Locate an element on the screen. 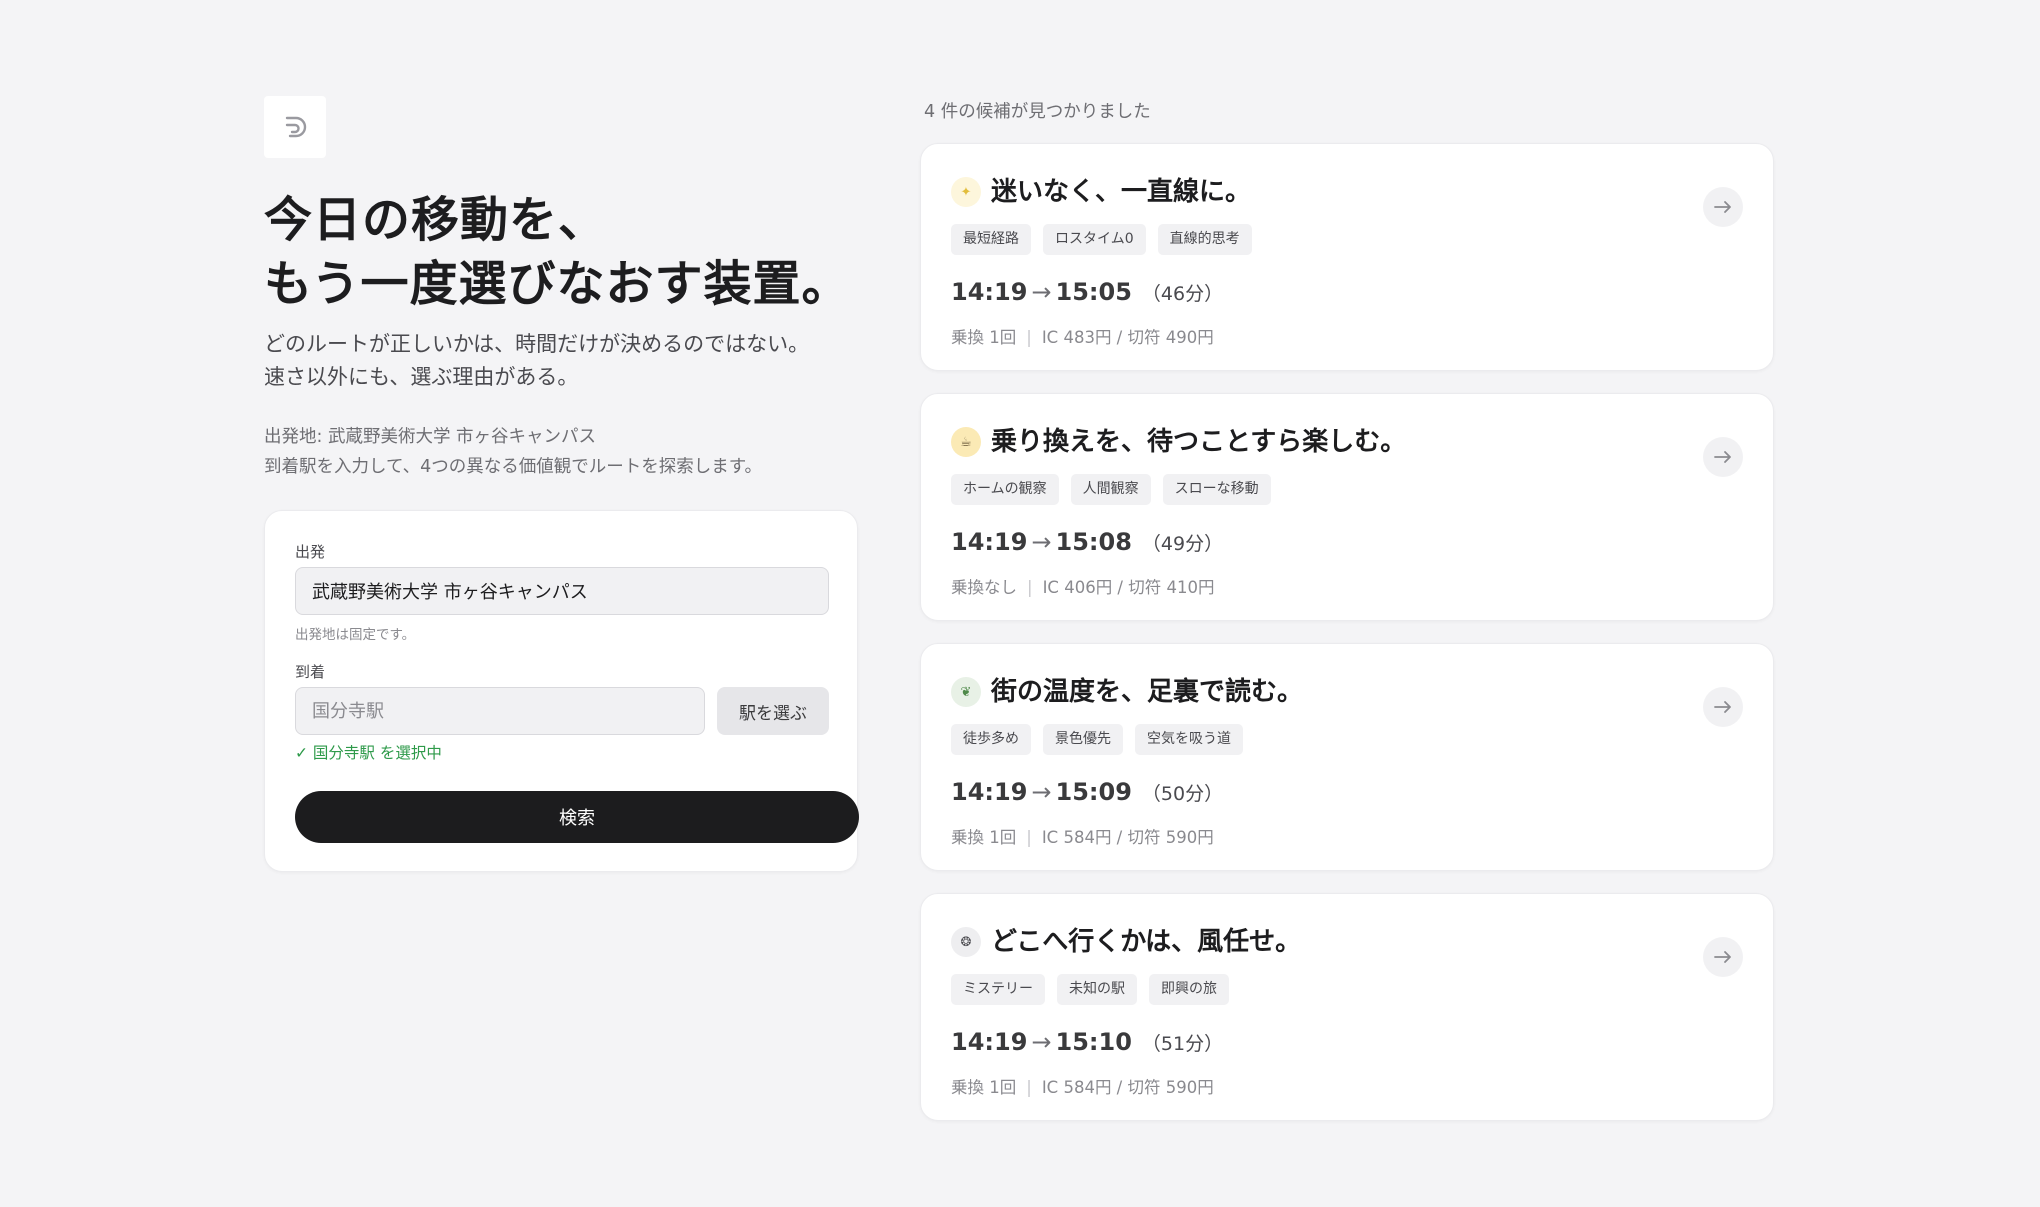  route-fare: 乗換なし | IC 406円 / 切符 410円 is located at coordinates (1082, 586).